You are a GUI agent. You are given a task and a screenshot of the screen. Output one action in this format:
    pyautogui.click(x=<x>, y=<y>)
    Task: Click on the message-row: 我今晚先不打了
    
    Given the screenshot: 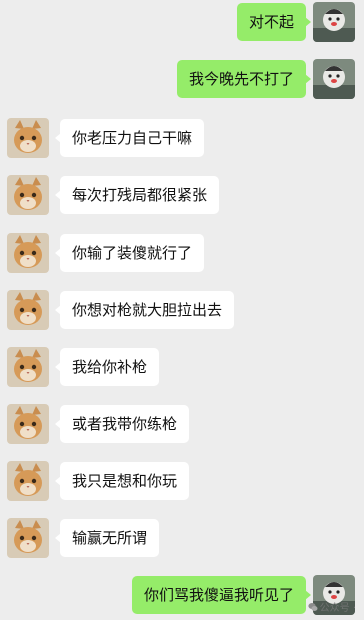 What is the action you would take?
    pyautogui.click(x=182, y=80)
    